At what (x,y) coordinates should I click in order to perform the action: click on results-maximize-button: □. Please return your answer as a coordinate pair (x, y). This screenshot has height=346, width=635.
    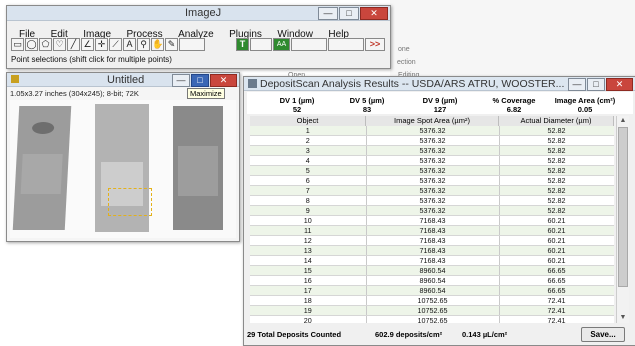
    Looking at the image, I should click on (596, 84).